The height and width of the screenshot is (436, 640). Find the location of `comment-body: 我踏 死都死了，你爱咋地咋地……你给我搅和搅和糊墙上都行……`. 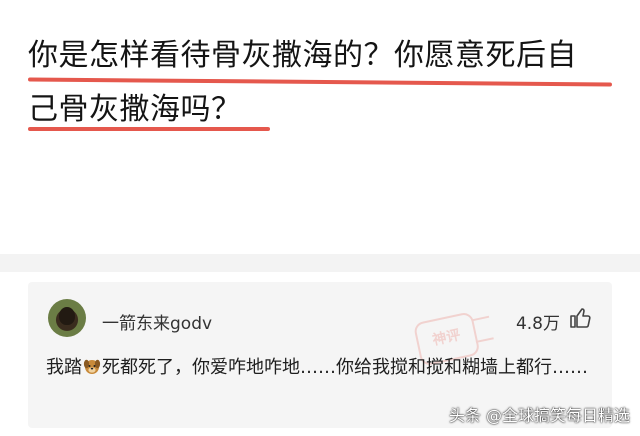

comment-body: 我踏 死都死了，你爱咋地咋地……你给我搅和搅和糊墙上都行…… is located at coordinates (321, 368).